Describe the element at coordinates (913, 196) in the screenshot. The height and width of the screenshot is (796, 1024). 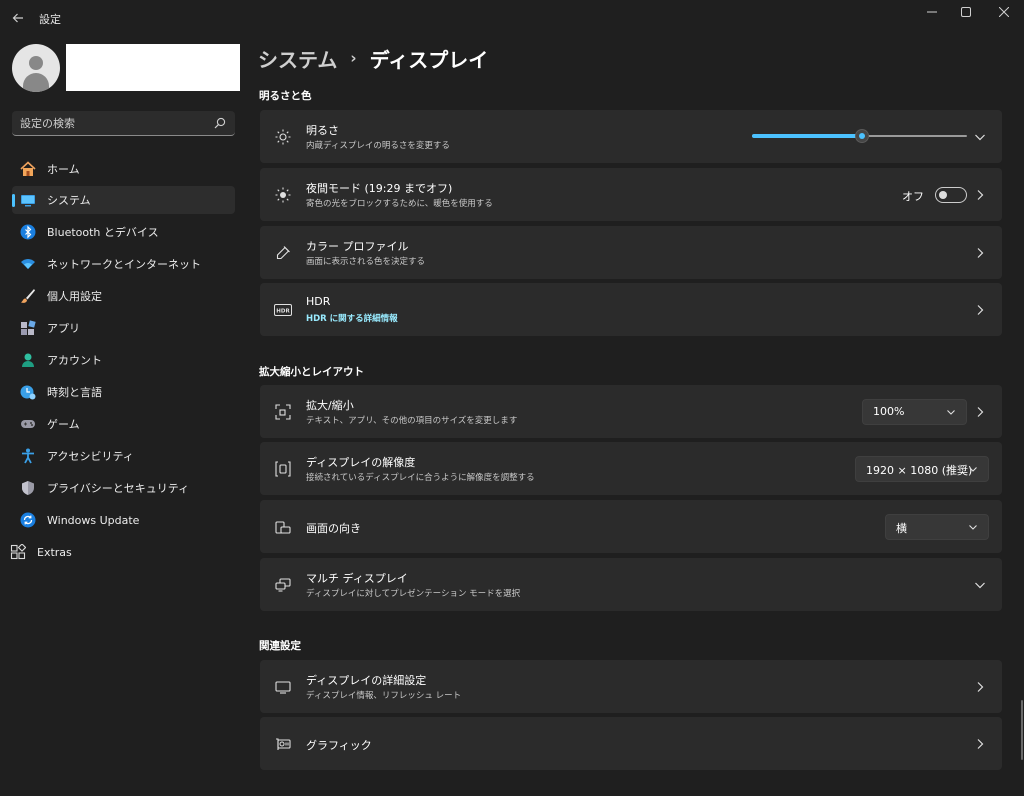
I see `night-light-state-label: オフ` at that location.